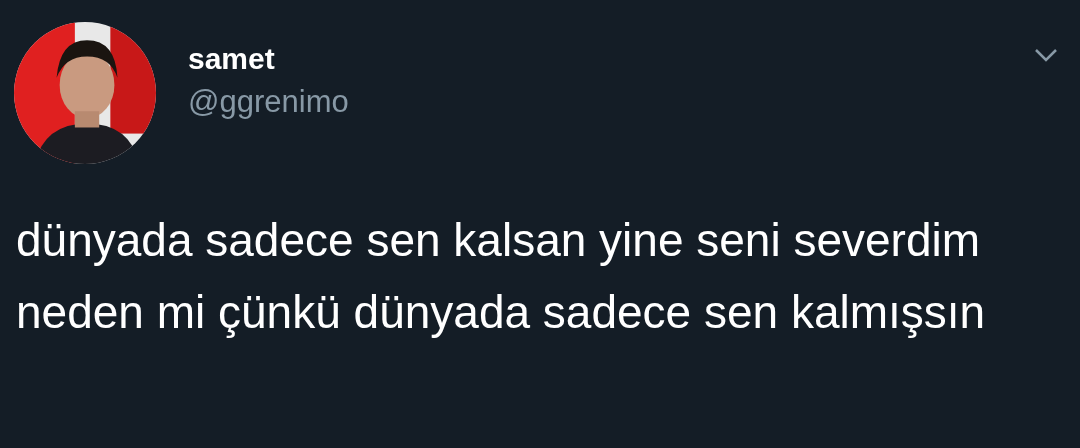 This screenshot has width=1080, height=448. Describe the element at coordinates (232, 59) in the screenshot. I see `author-name: samet` at that location.